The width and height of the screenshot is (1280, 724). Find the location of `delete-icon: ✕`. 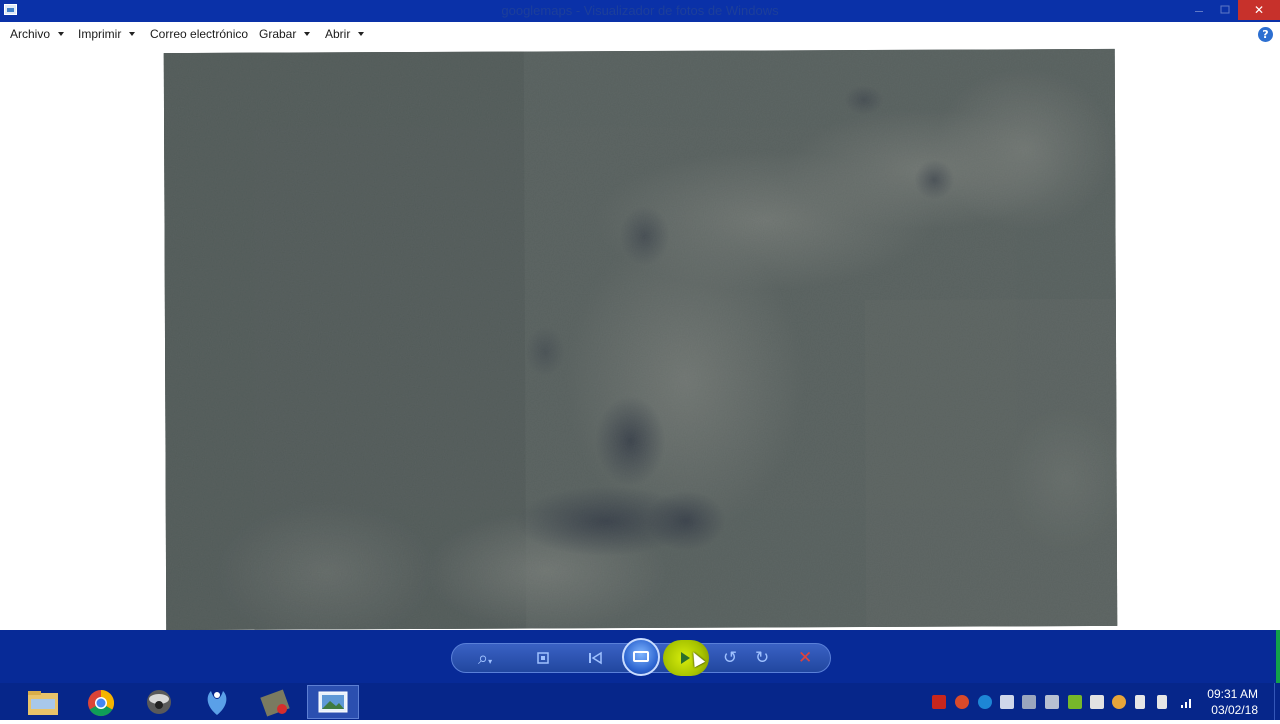

delete-icon: ✕ is located at coordinates (805, 658).